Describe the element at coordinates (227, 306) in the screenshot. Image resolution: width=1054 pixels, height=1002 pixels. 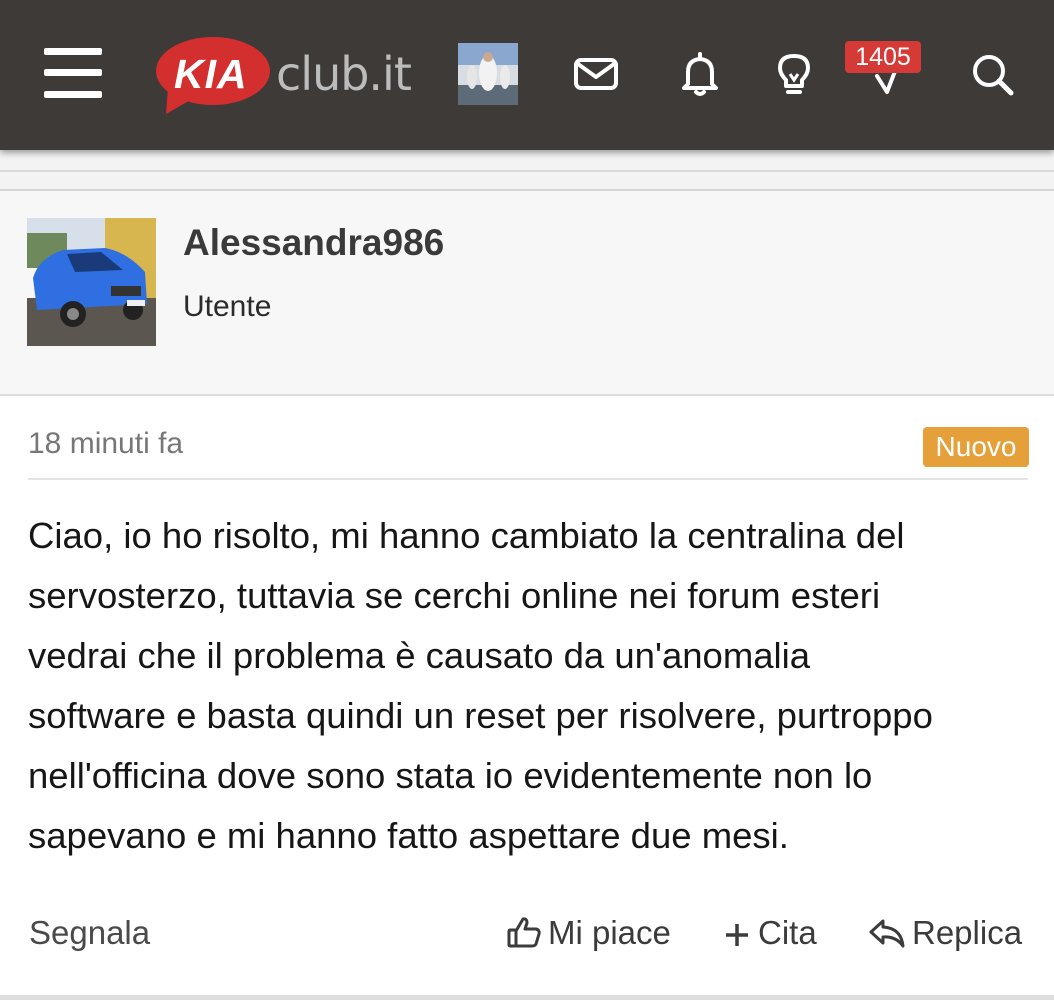
I see `author-role: Utente` at that location.